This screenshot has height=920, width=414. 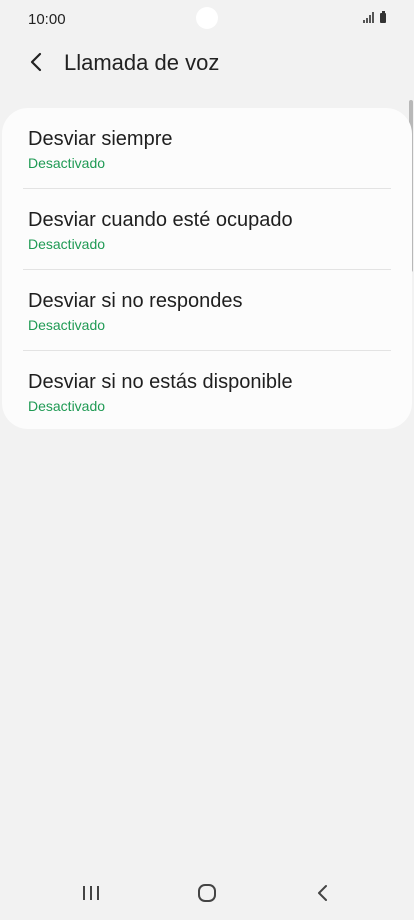 What do you see at coordinates (383, 17) in the screenshot?
I see `battery-icon` at bounding box center [383, 17].